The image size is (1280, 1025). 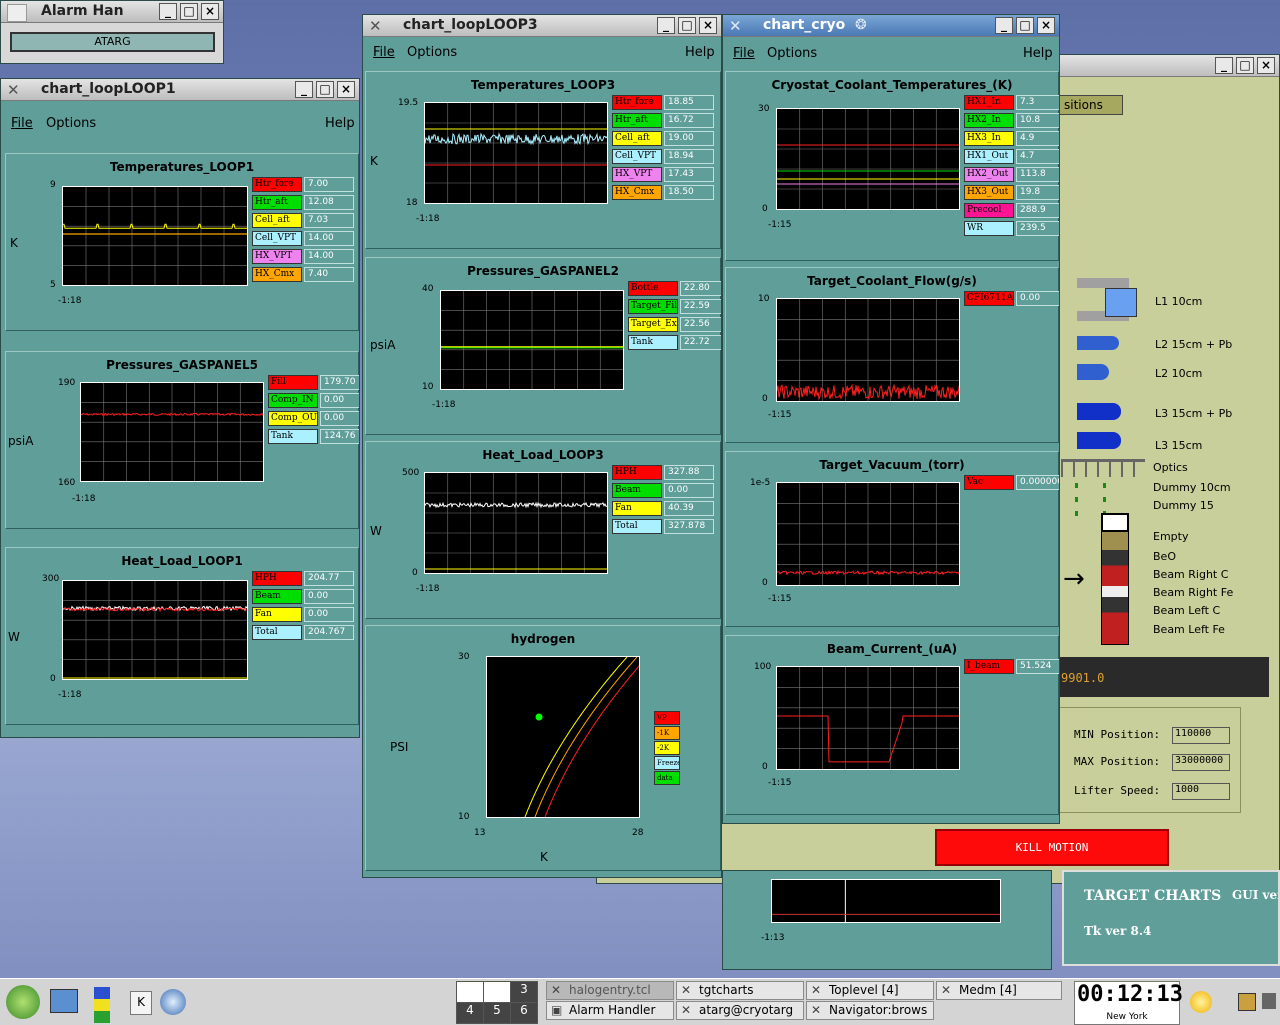 What do you see at coordinates (989, 120) in the screenshot?
I see `legend-name: HX2_In` at bounding box center [989, 120].